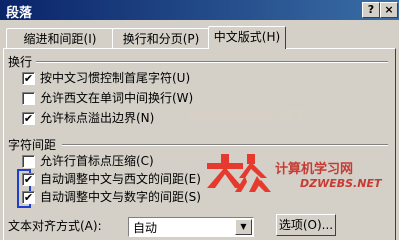 This screenshot has height=240, width=399. I want to click on char-spacing-separator, so click(225, 145).